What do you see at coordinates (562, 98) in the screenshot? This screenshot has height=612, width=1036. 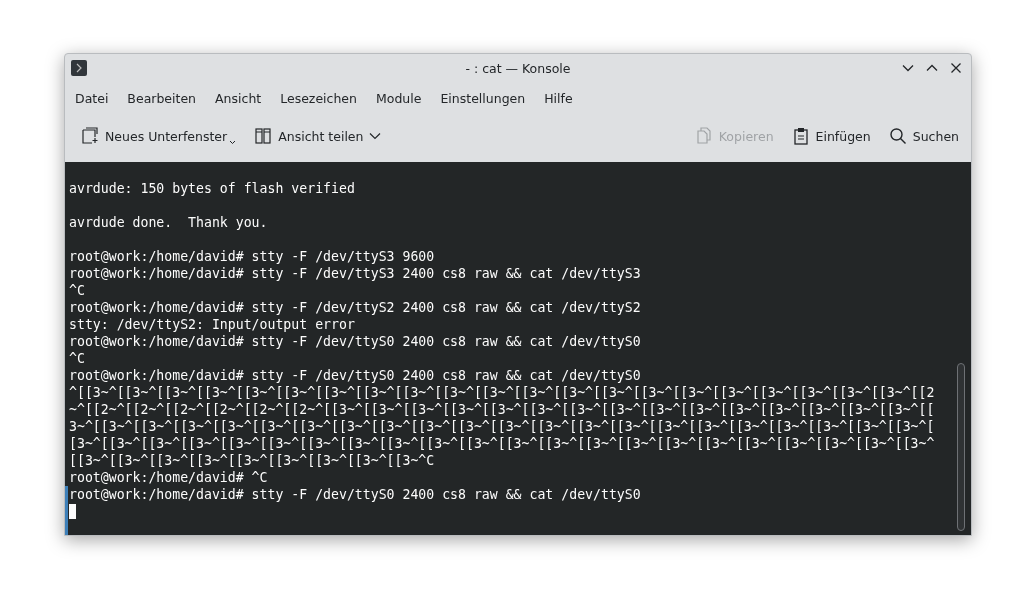 I see `menu-item: Hilfe` at bounding box center [562, 98].